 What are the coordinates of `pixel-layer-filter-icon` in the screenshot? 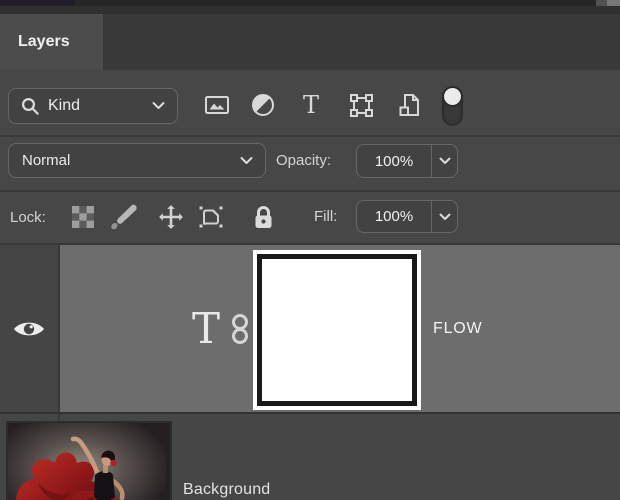 It's located at (217, 105).